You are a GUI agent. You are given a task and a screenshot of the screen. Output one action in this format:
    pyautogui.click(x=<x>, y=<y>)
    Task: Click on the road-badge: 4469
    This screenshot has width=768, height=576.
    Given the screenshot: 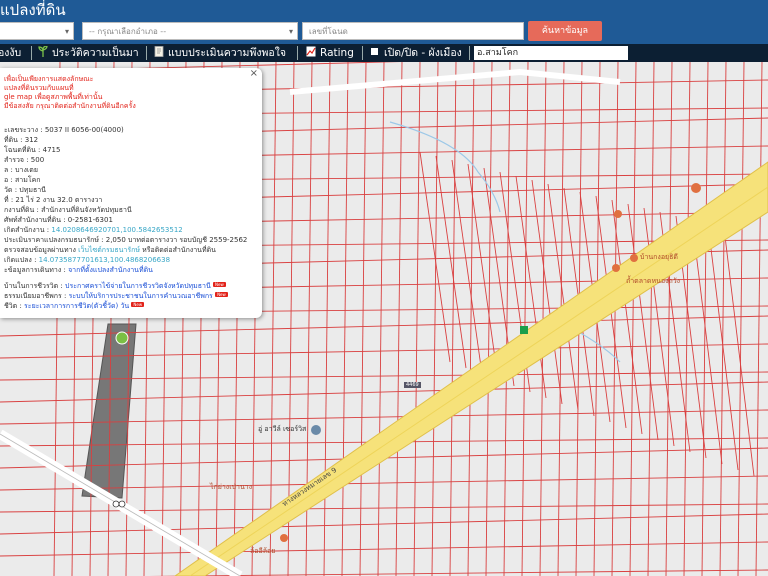 What is the action you would take?
    pyautogui.click(x=412, y=385)
    